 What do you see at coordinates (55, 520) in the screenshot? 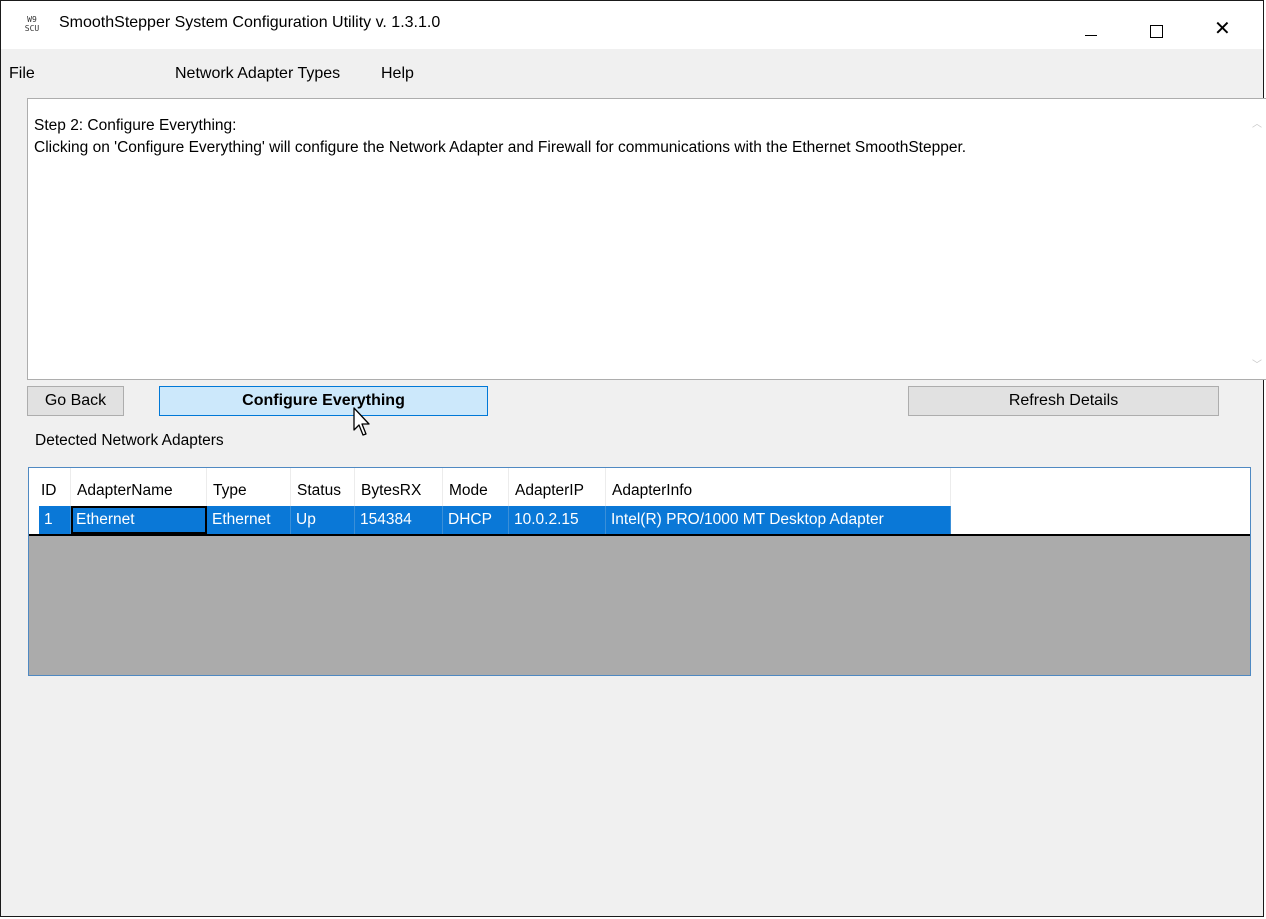
I see `cell-id: 1` at bounding box center [55, 520].